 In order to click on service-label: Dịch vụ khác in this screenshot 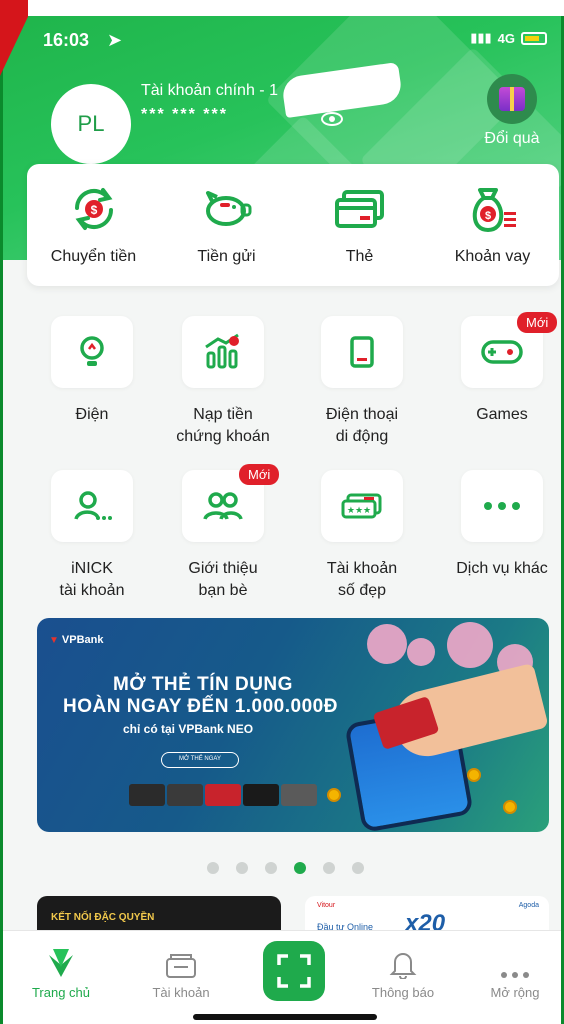, I will do `click(502, 568)`.